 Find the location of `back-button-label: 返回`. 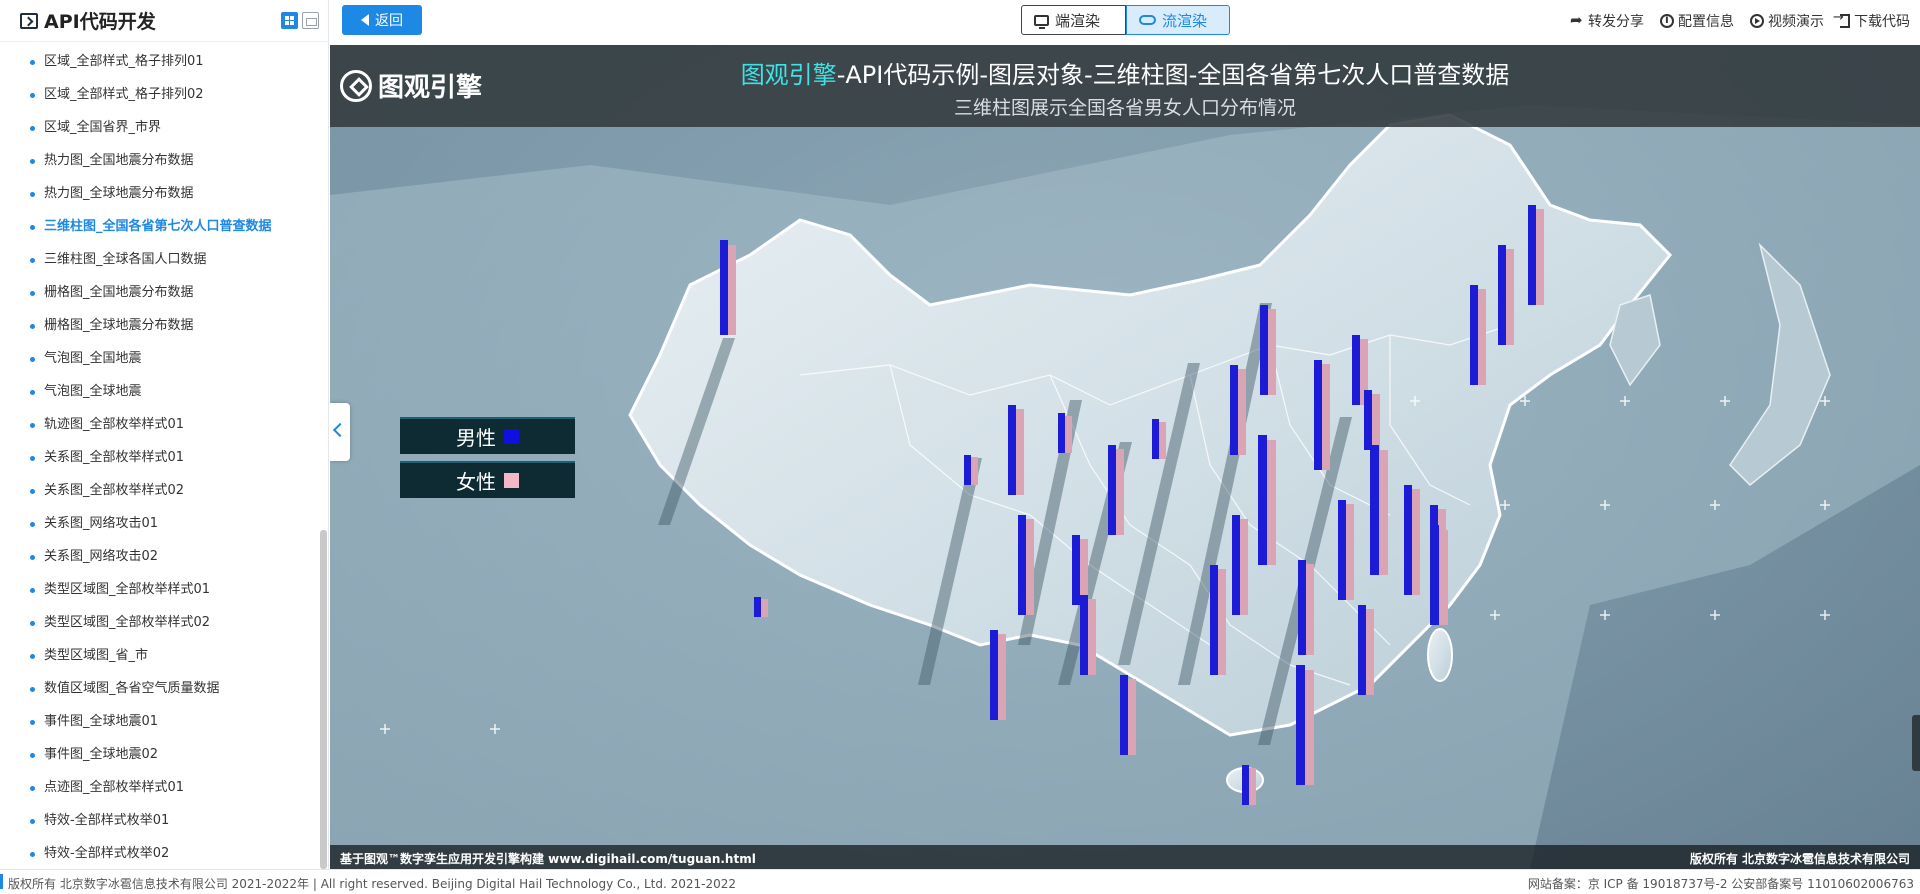

back-button-label: 返回 is located at coordinates (389, 21).